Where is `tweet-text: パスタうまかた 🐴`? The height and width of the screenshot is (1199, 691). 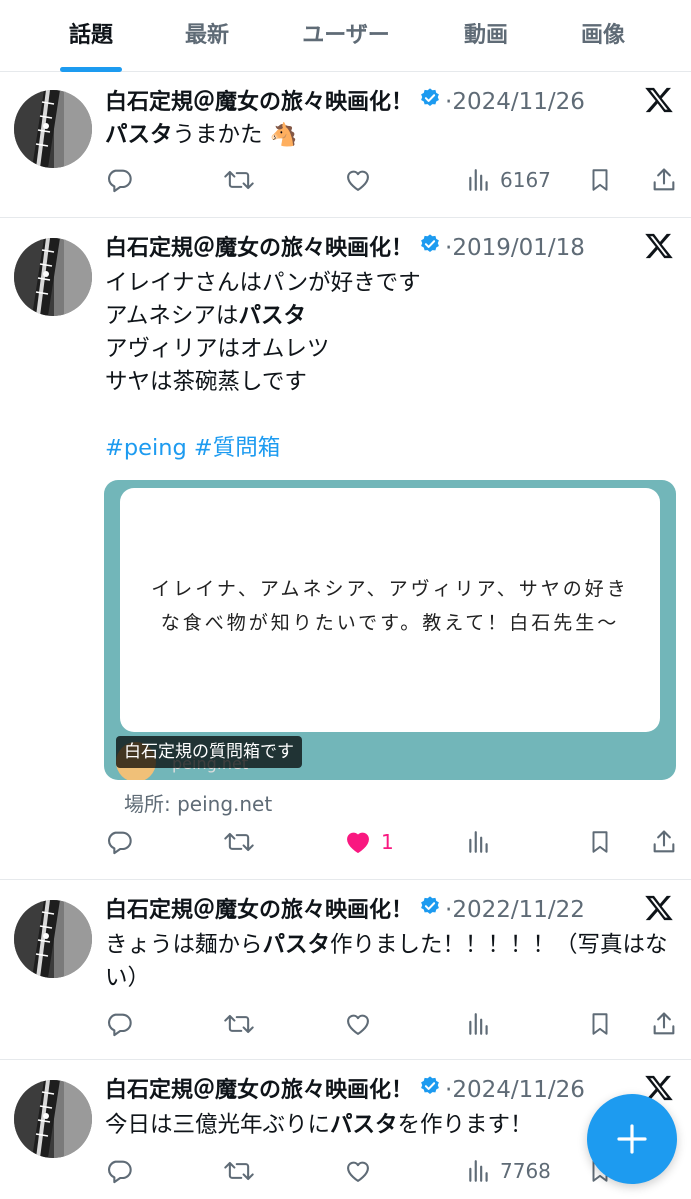 tweet-text: パスタうまかた 🐴 is located at coordinates (390, 135).